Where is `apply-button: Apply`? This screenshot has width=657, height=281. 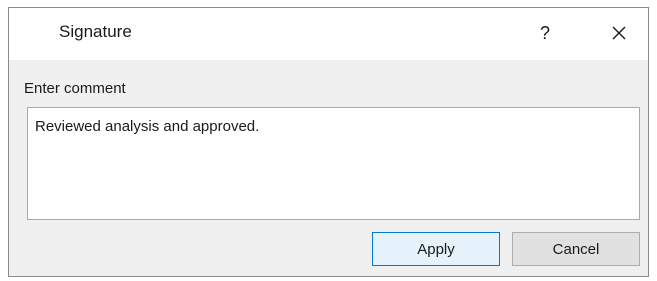
apply-button: Apply is located at coordinates (436, 249).